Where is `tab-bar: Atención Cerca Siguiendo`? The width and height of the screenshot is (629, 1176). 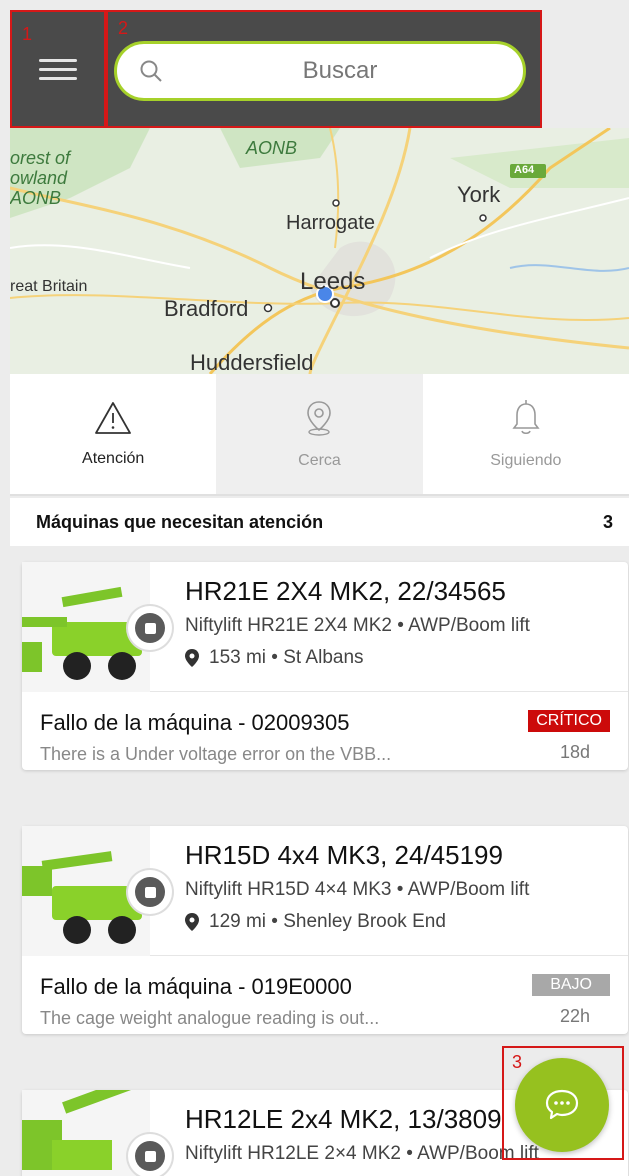
tab-bar: Atención Cerca Siguiendo is located at coordinates (319, 435).